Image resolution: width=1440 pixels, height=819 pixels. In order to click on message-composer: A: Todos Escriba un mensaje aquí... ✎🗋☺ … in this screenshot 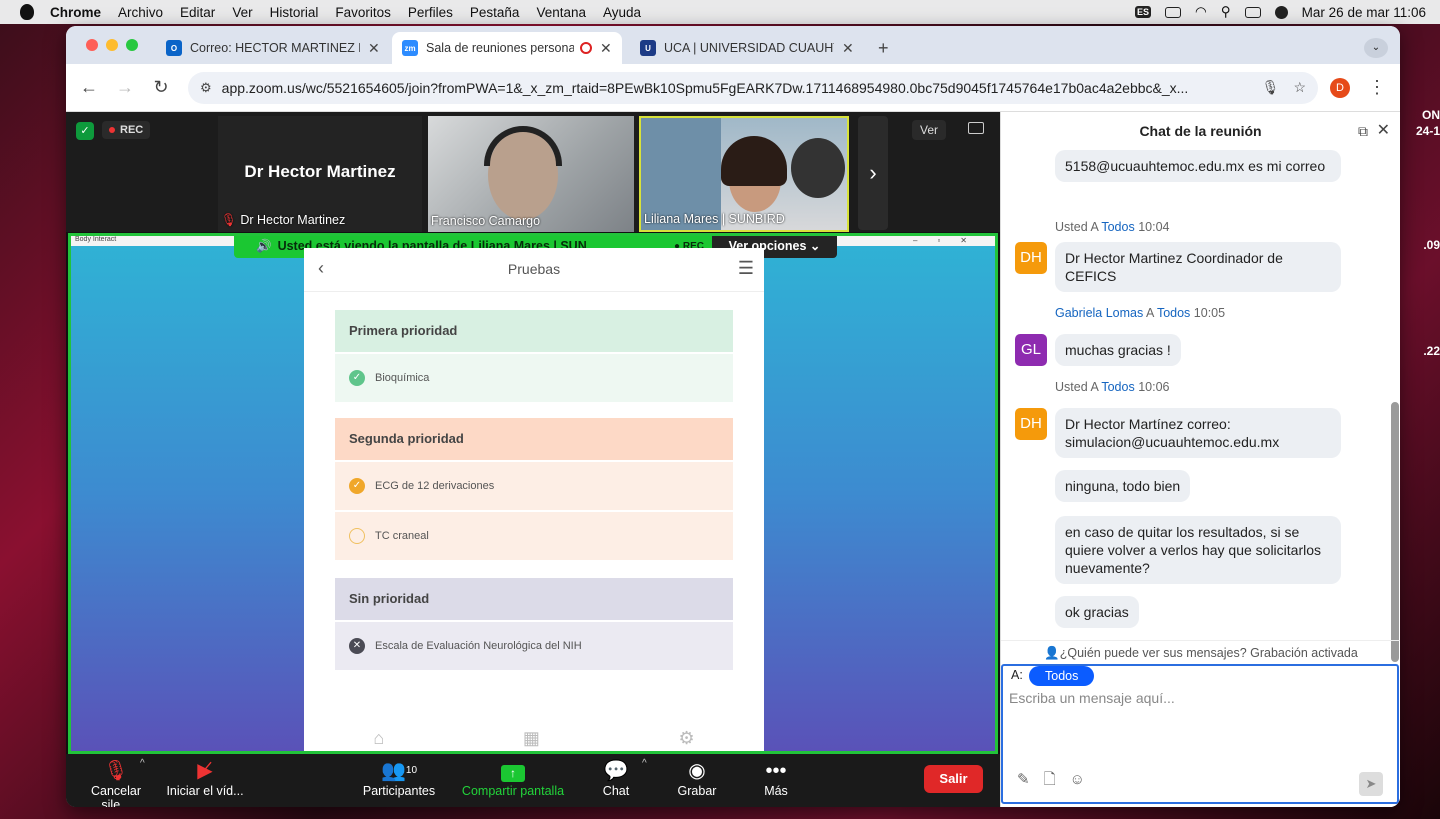, I will do `click(1200, 734)`.